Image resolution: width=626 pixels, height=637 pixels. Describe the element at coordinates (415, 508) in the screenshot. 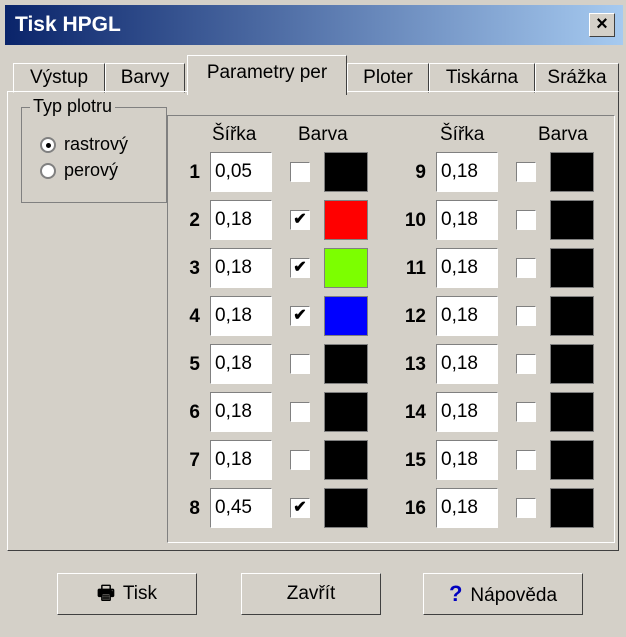

I see `pen-number: 16` at that location.